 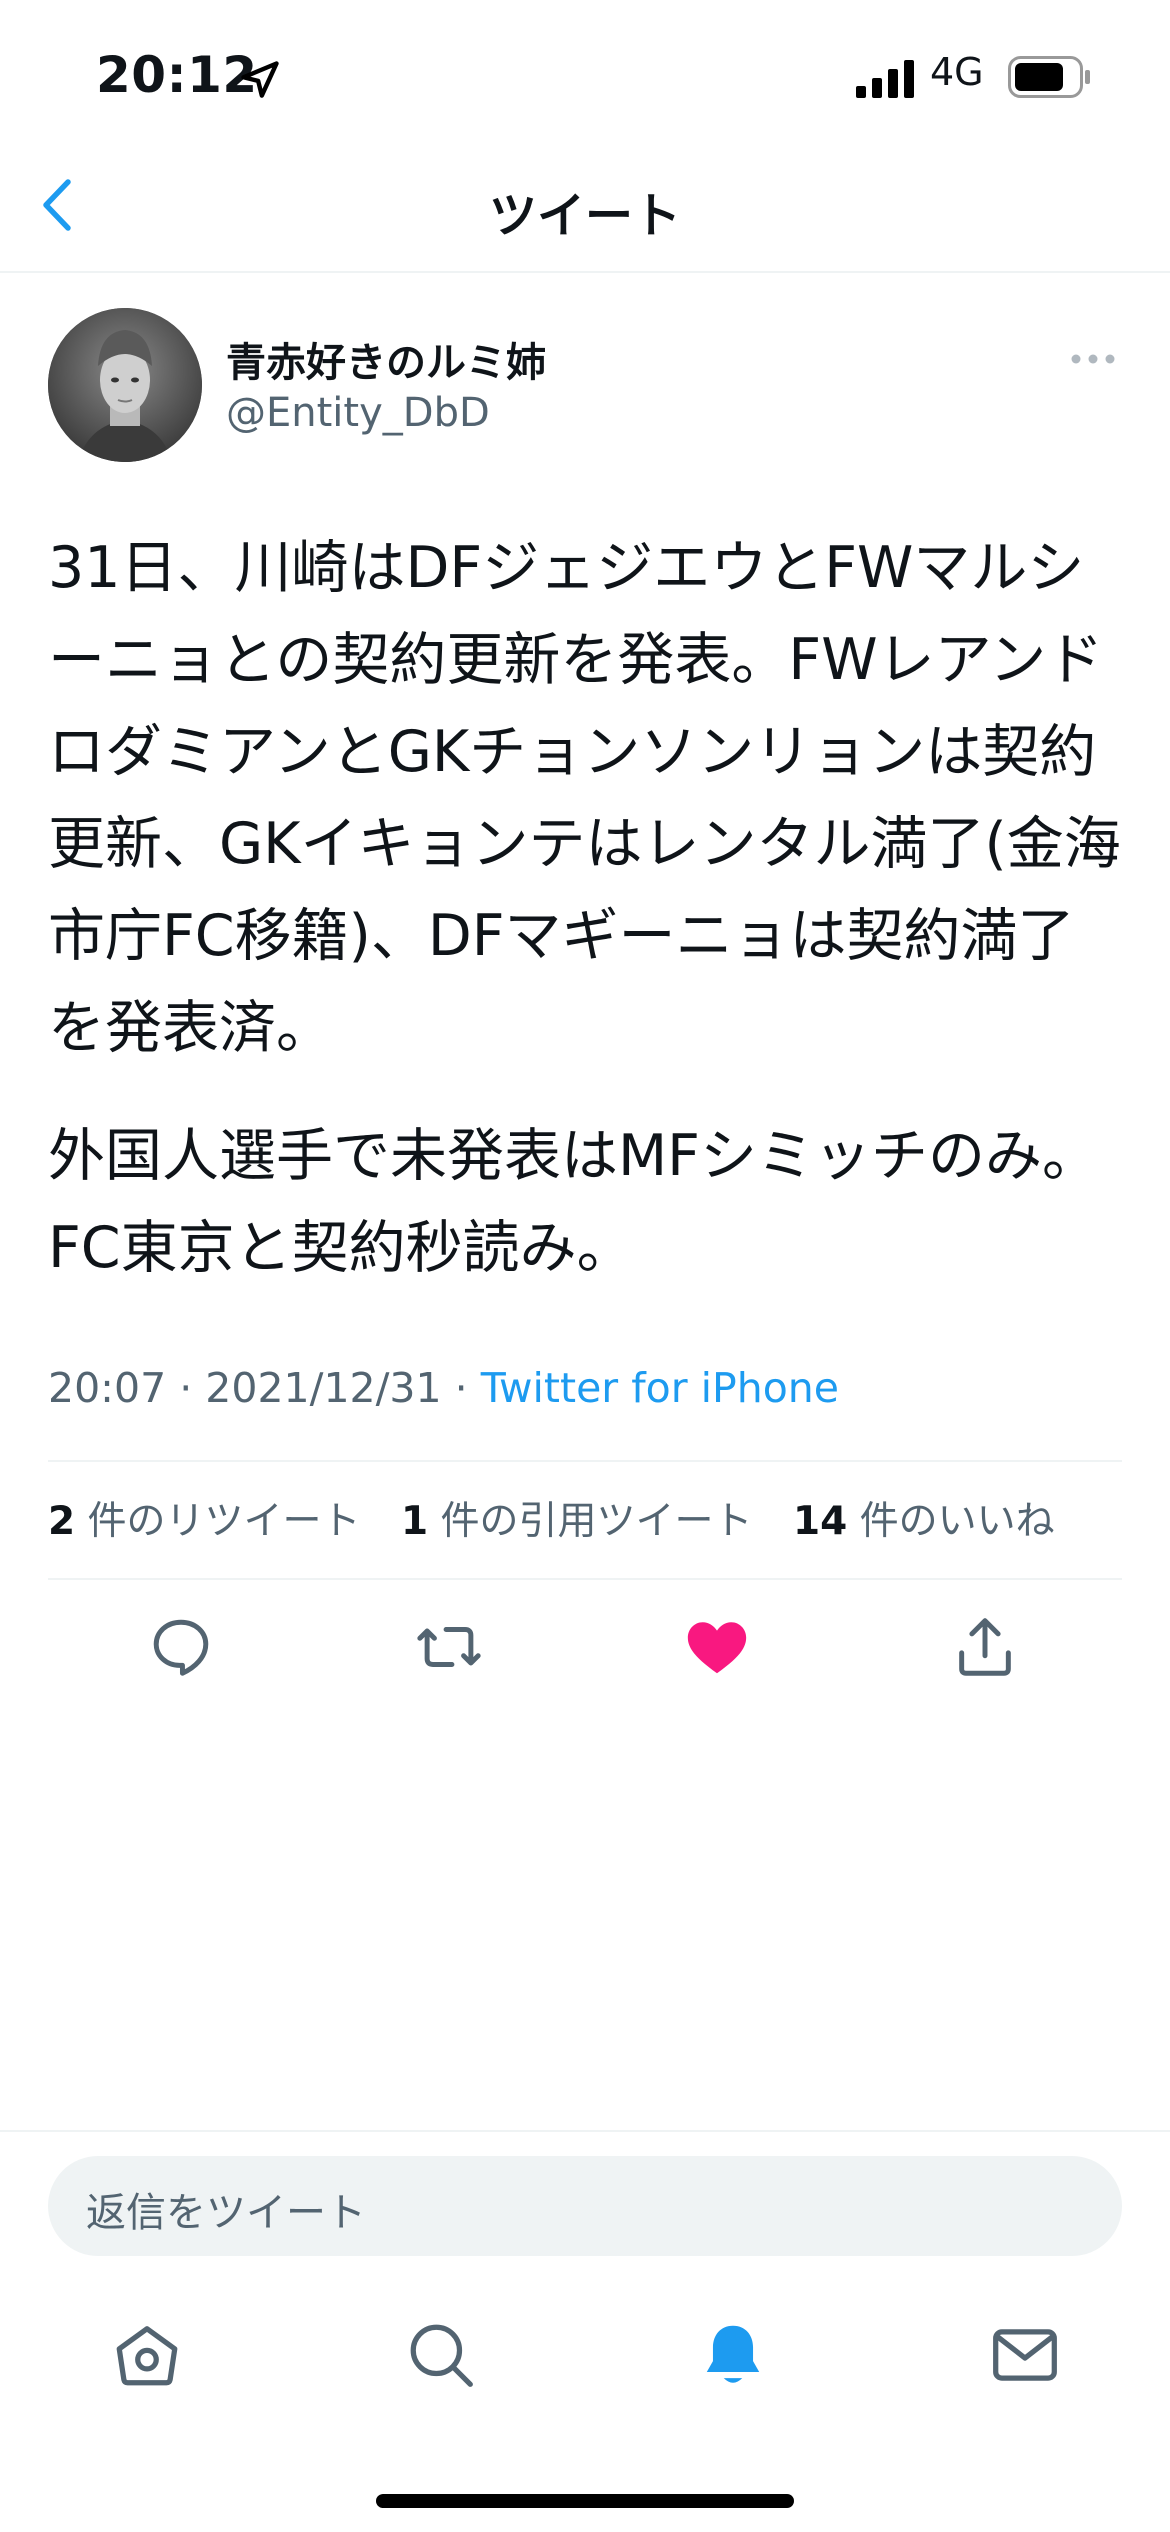 What do you see at coordinates (177, 75) in the screenshot?
I see `status-time: 20:12` at bounding box center [177, 75].